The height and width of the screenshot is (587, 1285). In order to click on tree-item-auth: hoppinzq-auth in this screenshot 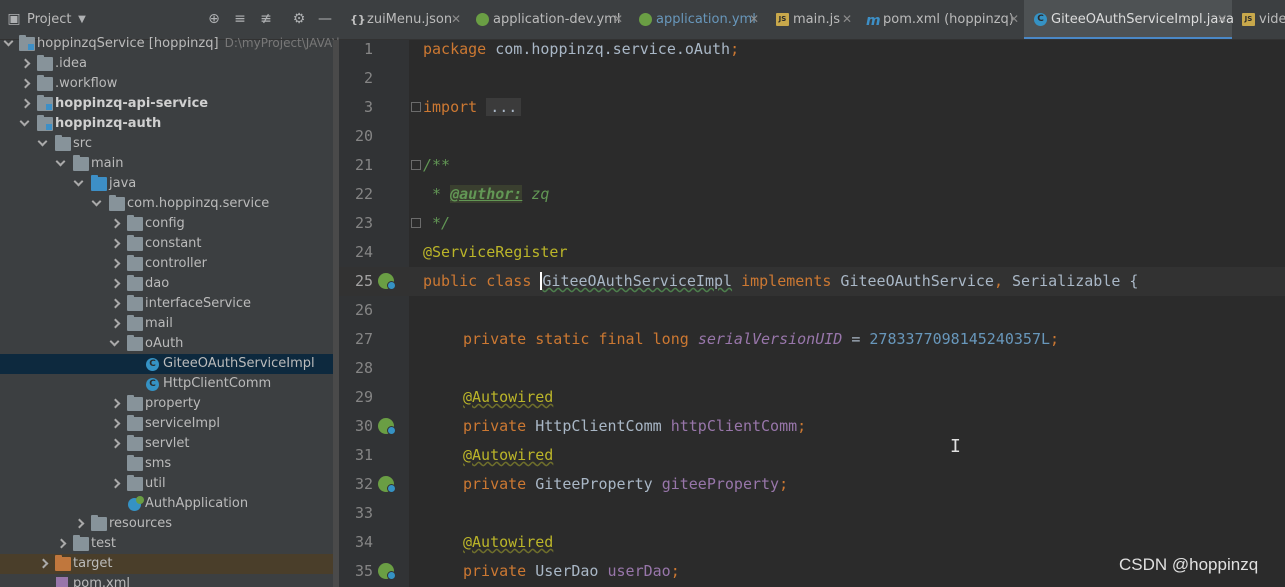, I will do `click(169, 124)`.